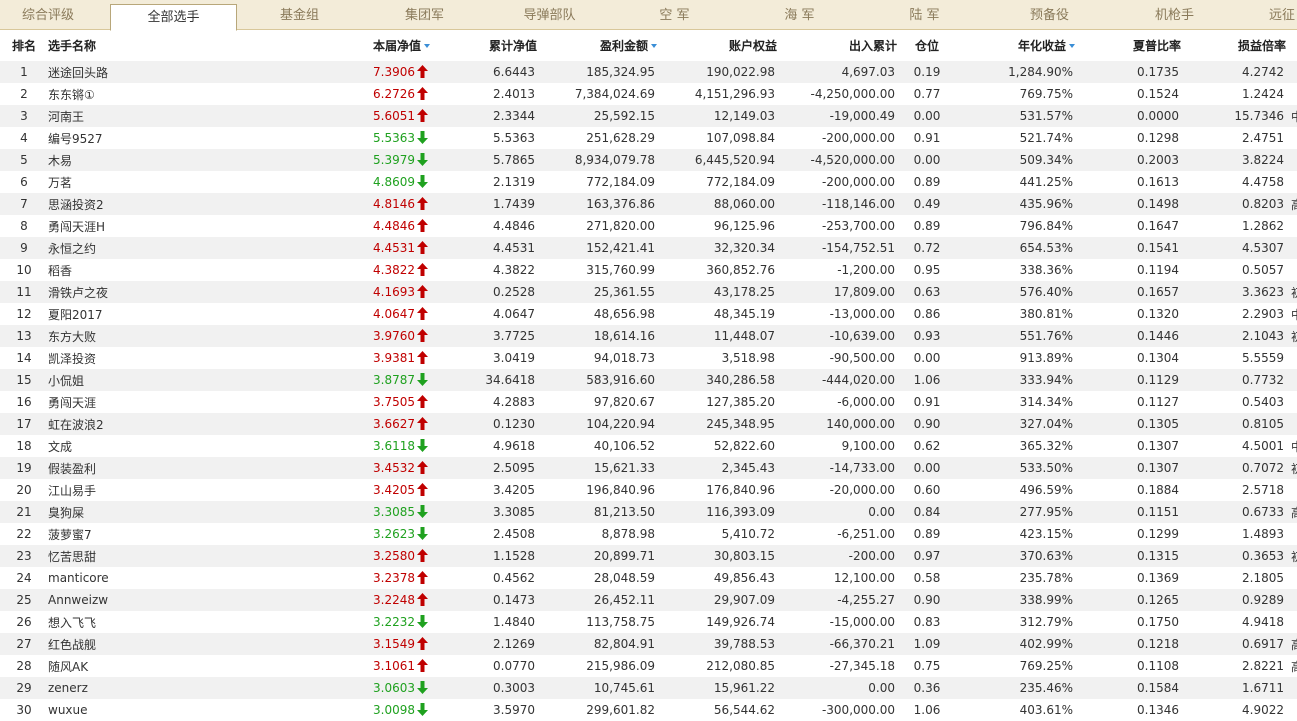 This screenshot has width=1297, height=721. What do you see at coordinates (140, 45) in the screenshot?
I see `header-name: 选手名称` at bounding box center [140, 45].